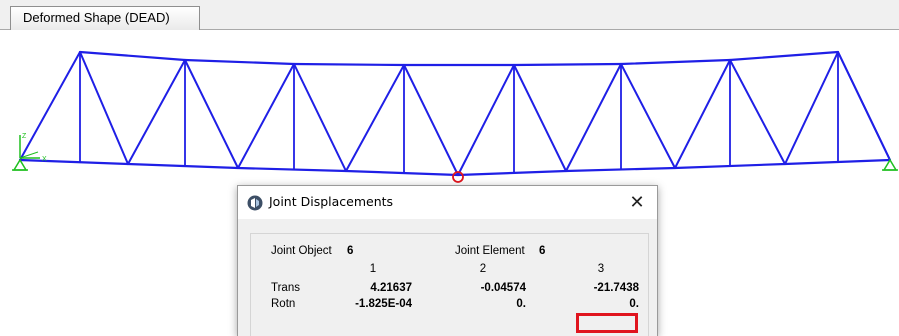  What do you see at coordinates (391, 288) in the screenshot?
I see `trans-value-1: 4.21637` at bounding box center [391, 288].